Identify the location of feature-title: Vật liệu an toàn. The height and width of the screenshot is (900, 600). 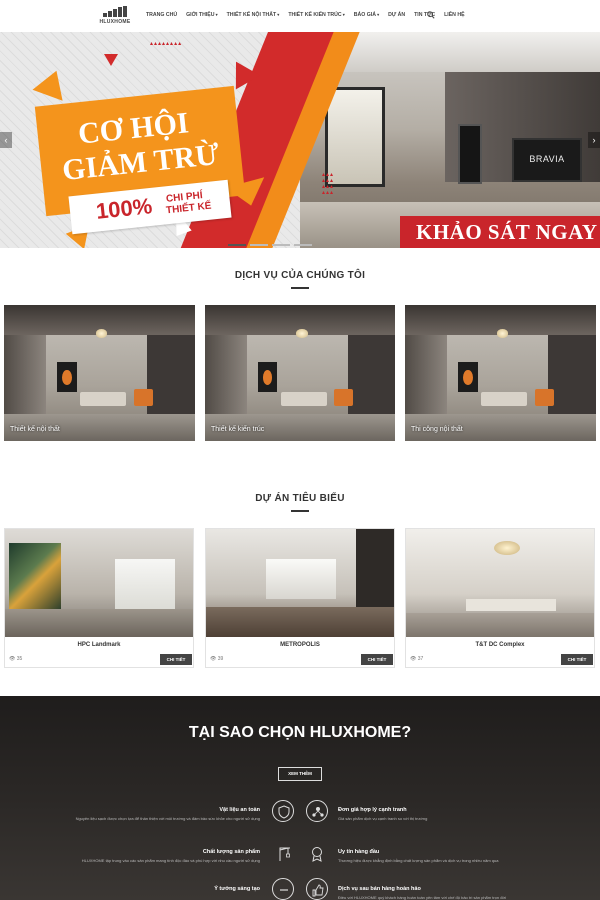
(239, 810).